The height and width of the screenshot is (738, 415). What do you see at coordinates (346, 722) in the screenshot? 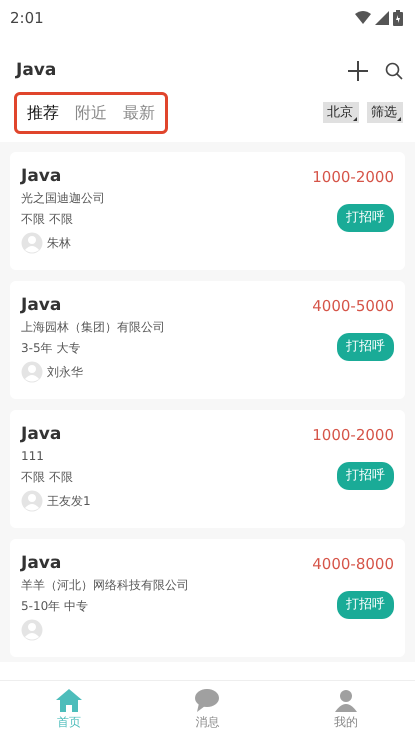
I see `nav-label: 我的` at bounding box center [346, 722].